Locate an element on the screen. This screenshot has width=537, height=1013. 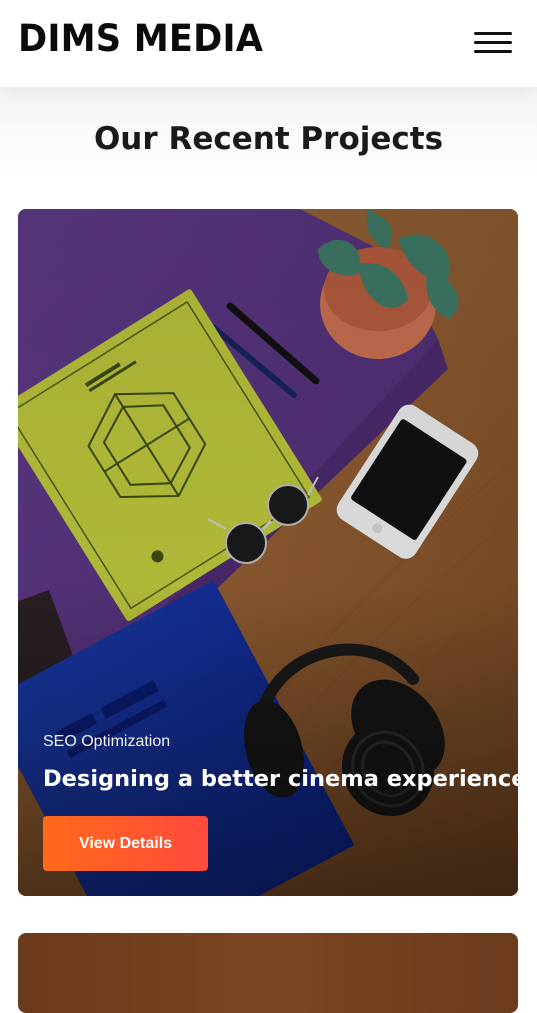
project-category: SEO Optimization is located at coordinates (106, 742).